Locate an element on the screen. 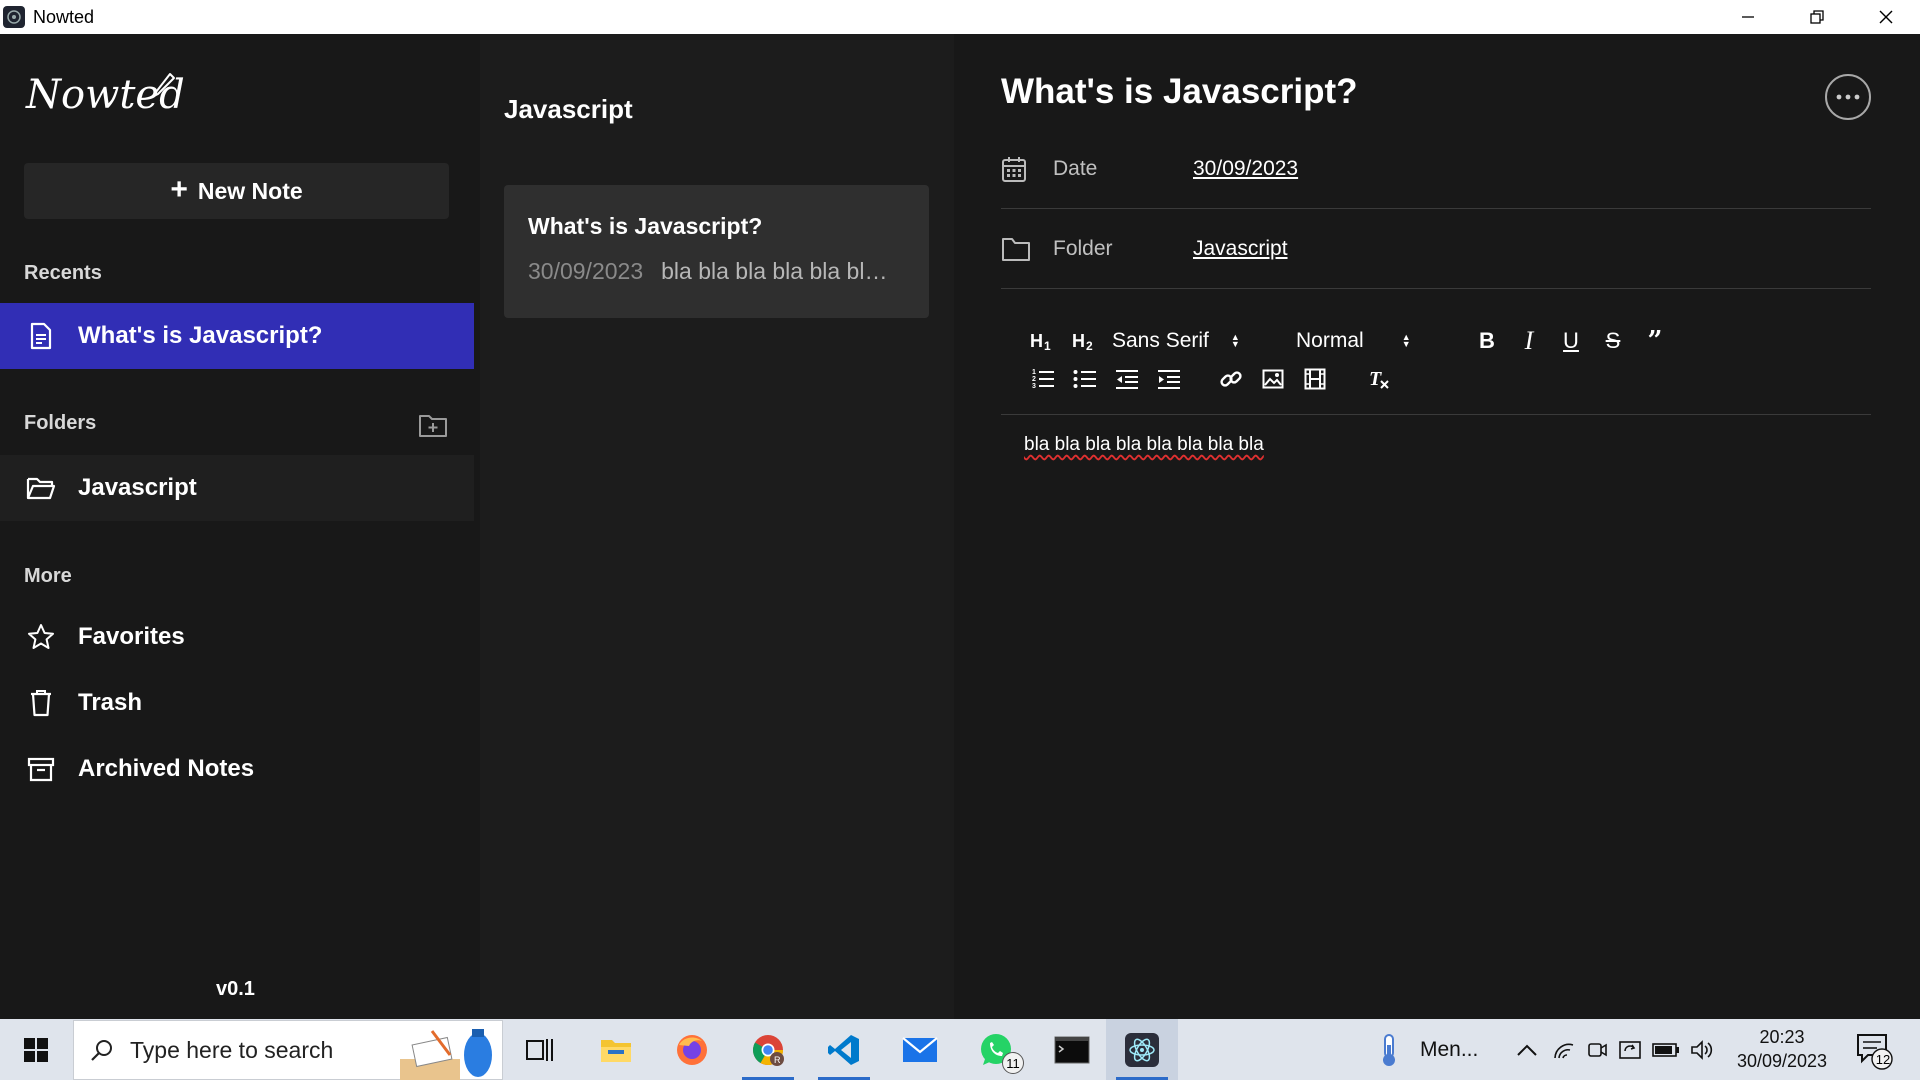  firefox-icon is located at coordinates (692, 1049).